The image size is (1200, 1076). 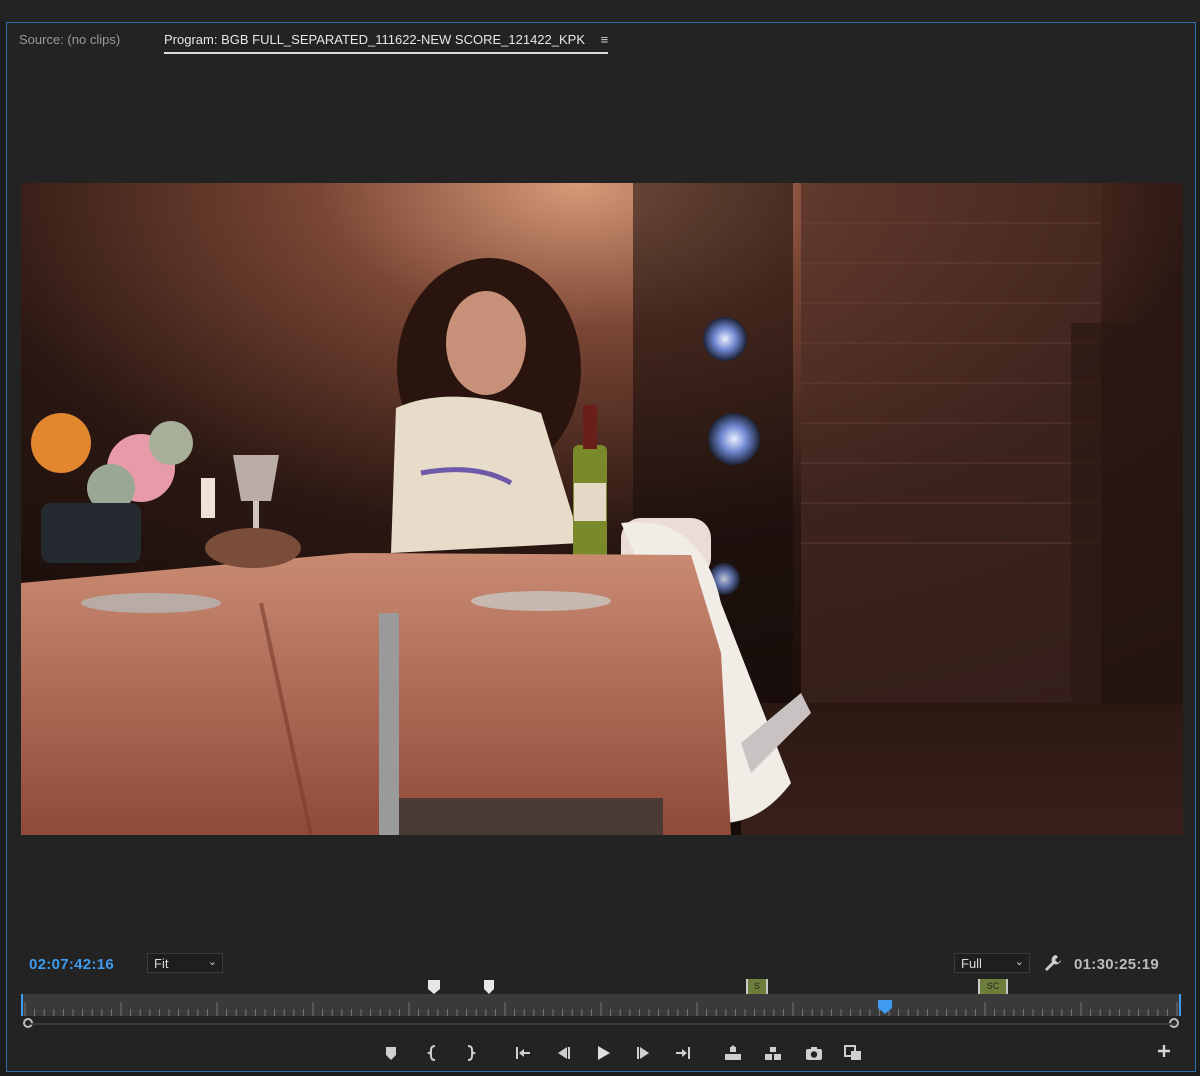 What do you see at coordinates (814, 1053) in the screenshot?
I see `export-frame-icon` at bounding box center [814, 1053].